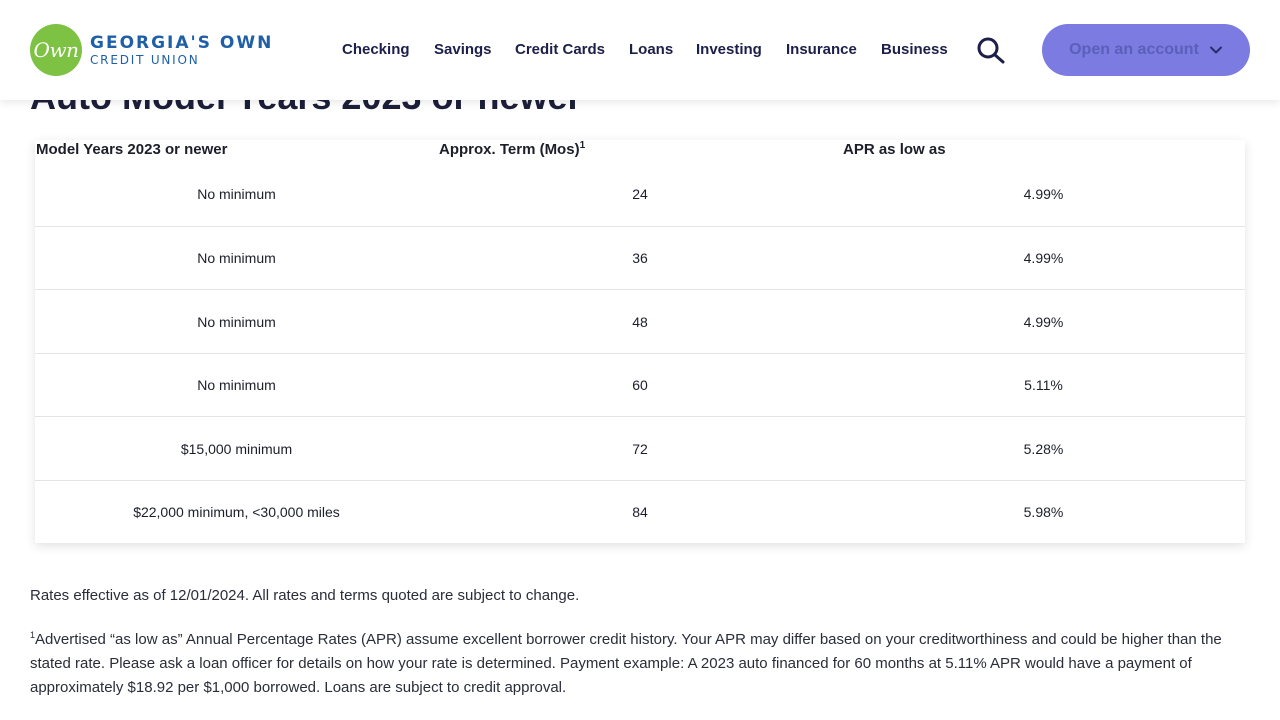 The height and width of the screenshot is (720, 1280). Describe the element at coordinates (376, 50) in the screenshot. I see `nav-checking: Checking` at that location.